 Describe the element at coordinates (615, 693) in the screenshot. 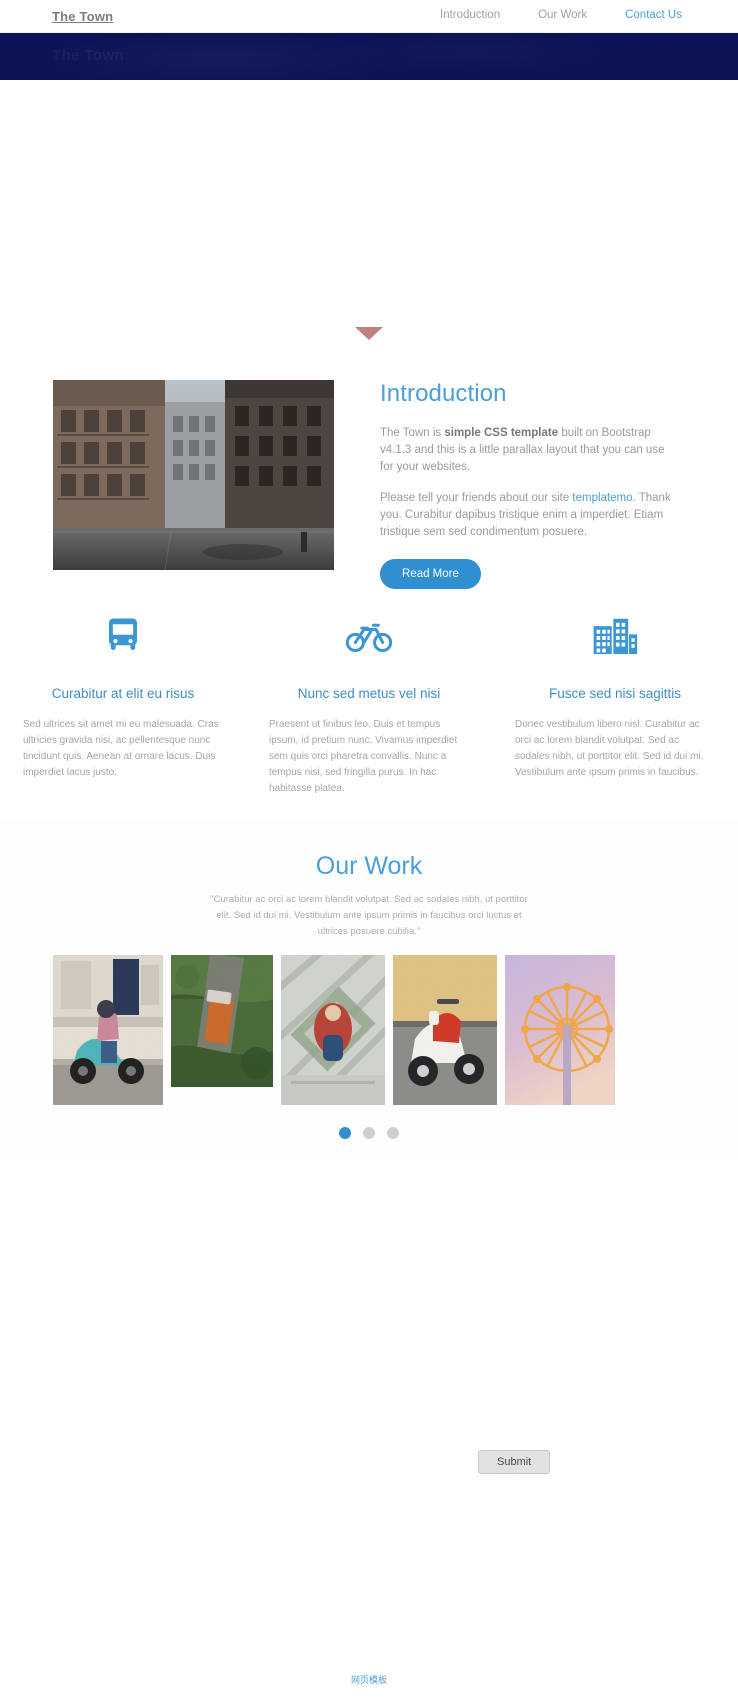

I see `feature-title-3: Fusce sed nisi sagittis` at that location.